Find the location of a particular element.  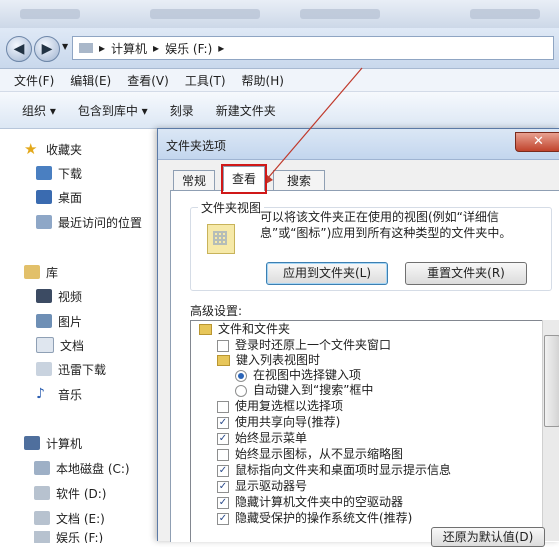

back-arrow-icon: ◀ is located at coordinates (19, 49).